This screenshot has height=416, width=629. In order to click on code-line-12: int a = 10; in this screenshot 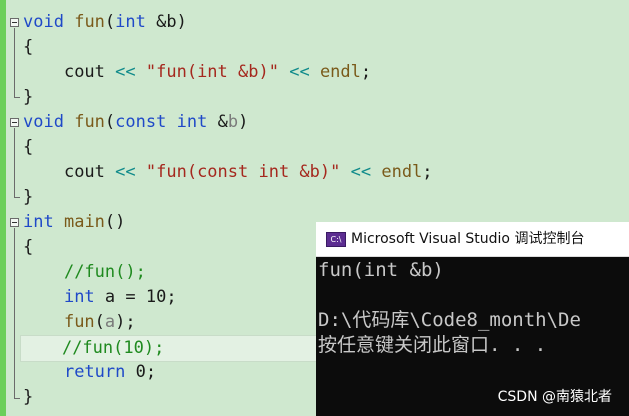, I will do `click(100, 297)`.